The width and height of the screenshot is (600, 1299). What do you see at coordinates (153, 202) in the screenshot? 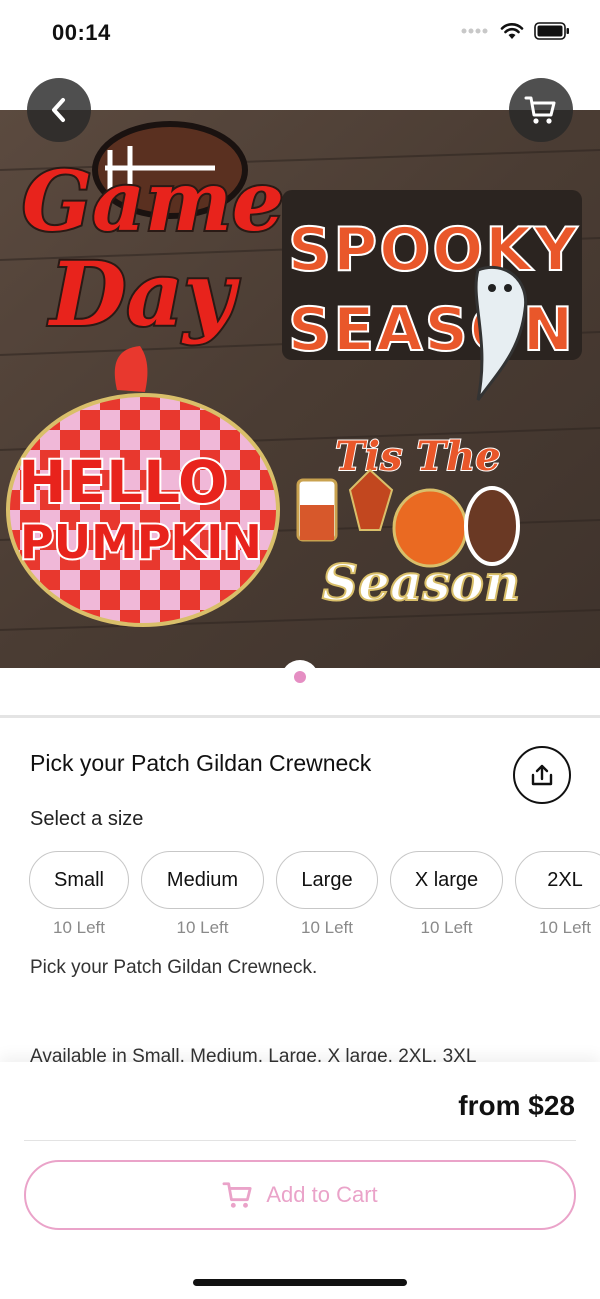
I see `patch-game-day-line1: Game` at bounding box center [153, 202].